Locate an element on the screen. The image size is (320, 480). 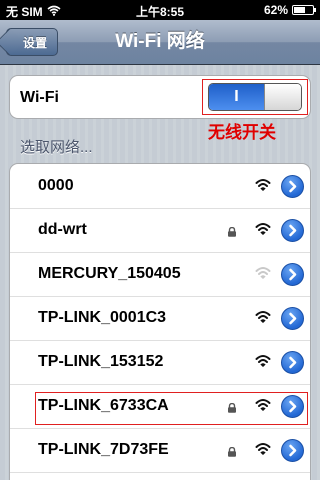
network-row: dd-wrt is located at coordinates (160, 230).